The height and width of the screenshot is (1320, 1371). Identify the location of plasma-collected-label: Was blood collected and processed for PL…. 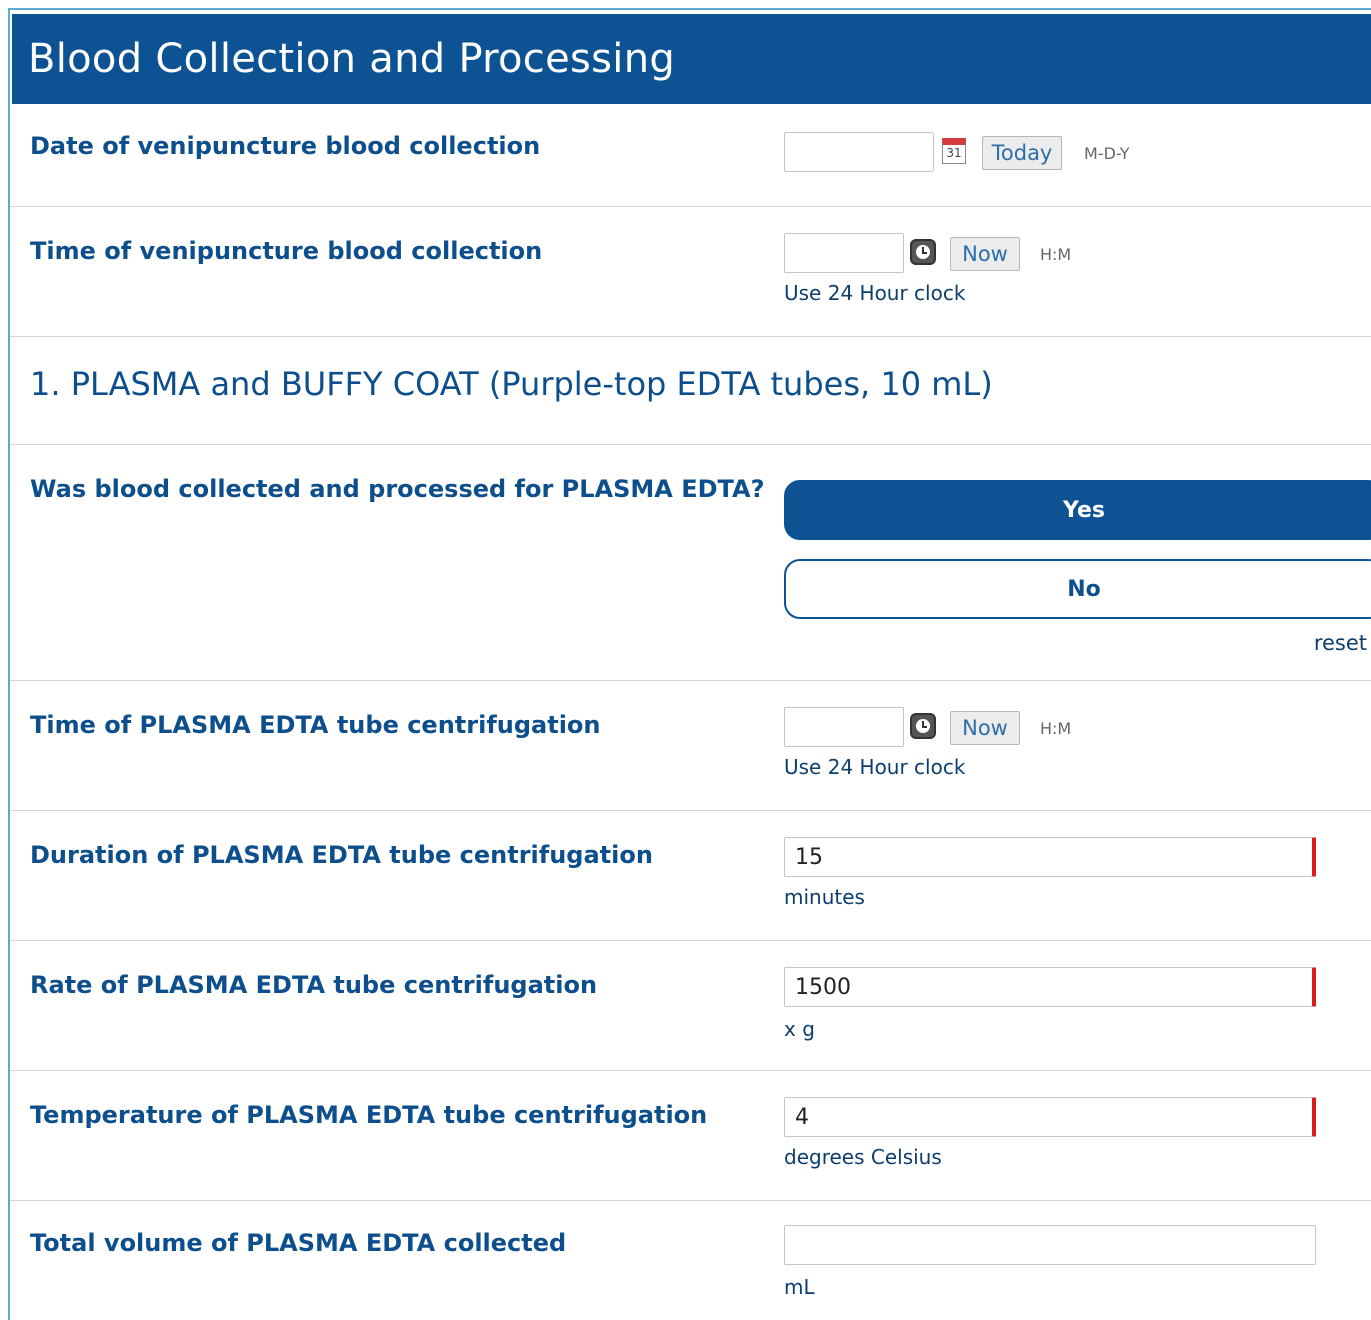
(397, 489).